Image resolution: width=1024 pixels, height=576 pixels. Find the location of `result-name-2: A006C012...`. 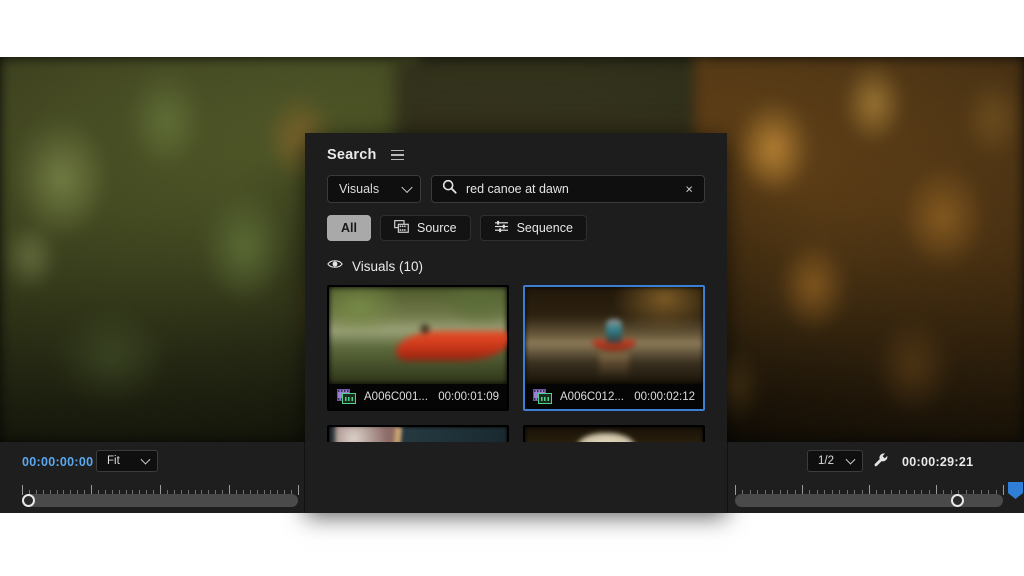

result-name-2: A006C012... is located at coordinates (592, 396).